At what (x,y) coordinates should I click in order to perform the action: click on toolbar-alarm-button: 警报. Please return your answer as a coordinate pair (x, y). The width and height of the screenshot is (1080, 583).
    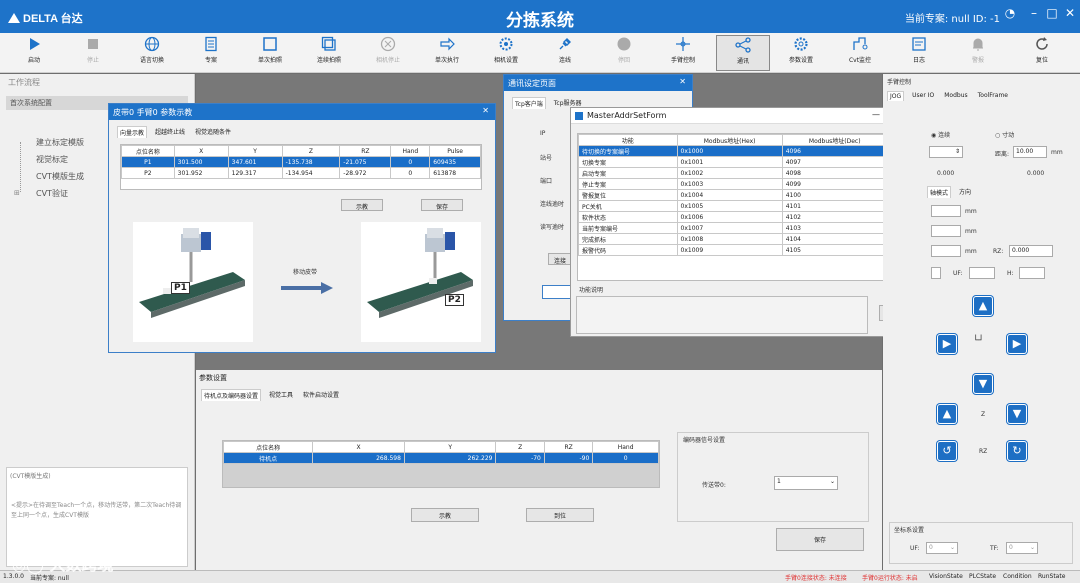
    Looking at the image, I should click on (978, 53).